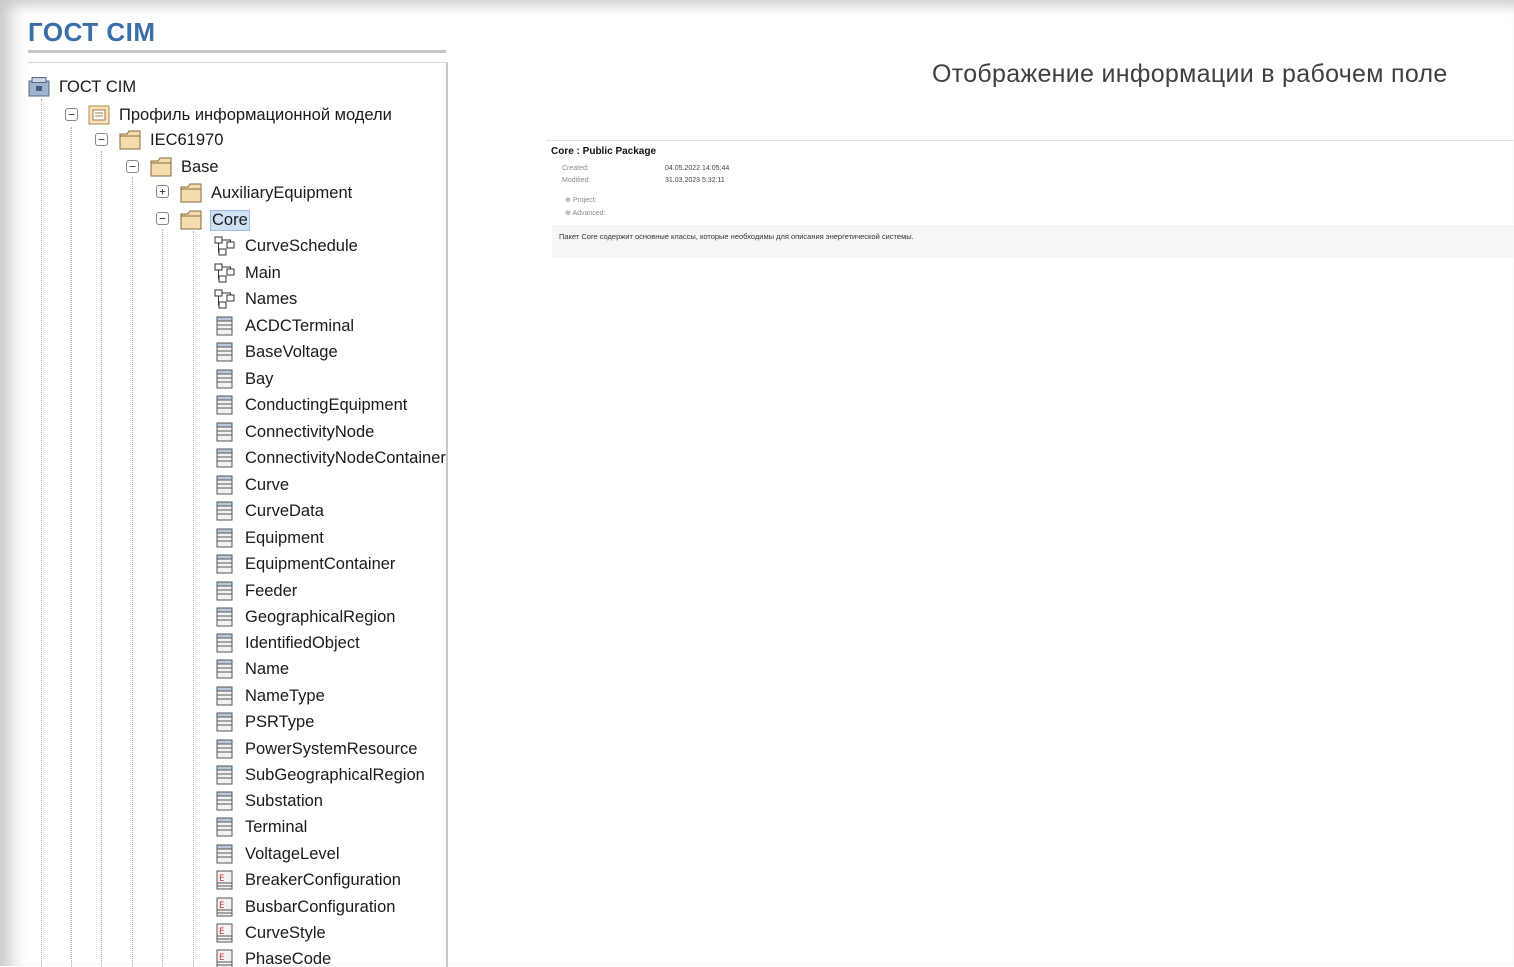 The image size is (1514, 967). Describe the element at coordinates (302, 643) in the screenshot. I see `tree-node-label: IdentifiedObject` at that location.